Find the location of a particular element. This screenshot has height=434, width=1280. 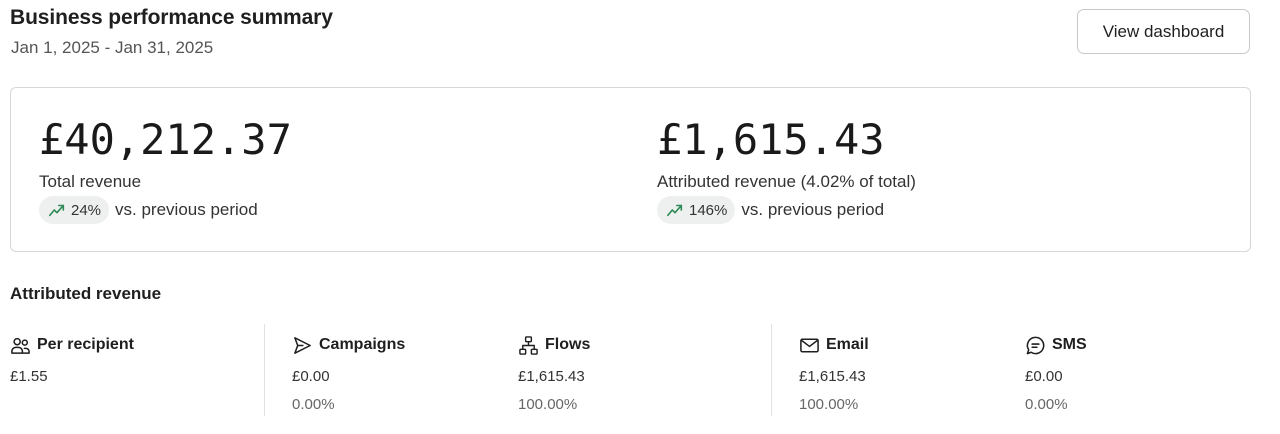

column-label: Email is located at coordinates (847, 344).